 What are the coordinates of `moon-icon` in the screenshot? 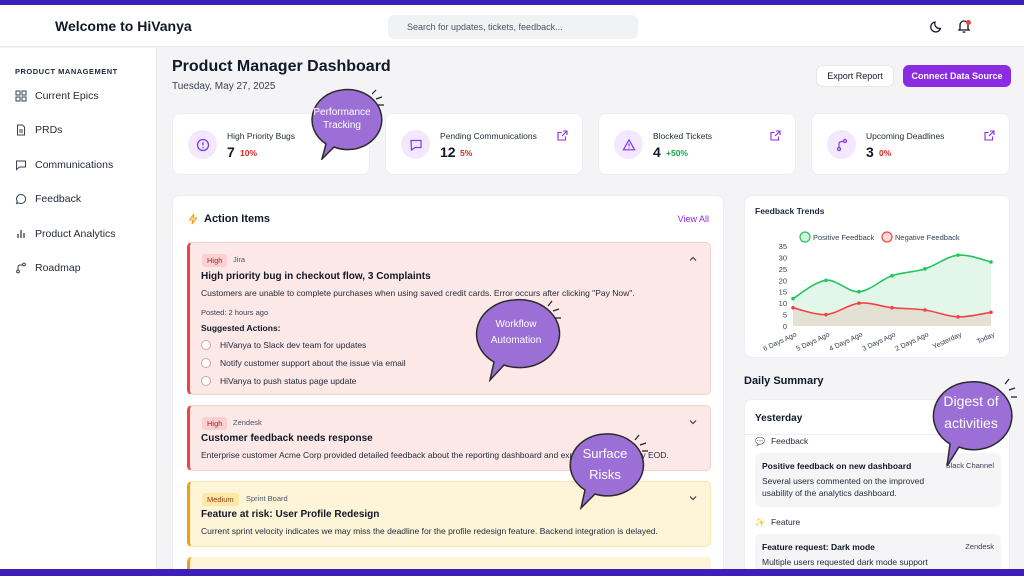 It's located at (937, 26).